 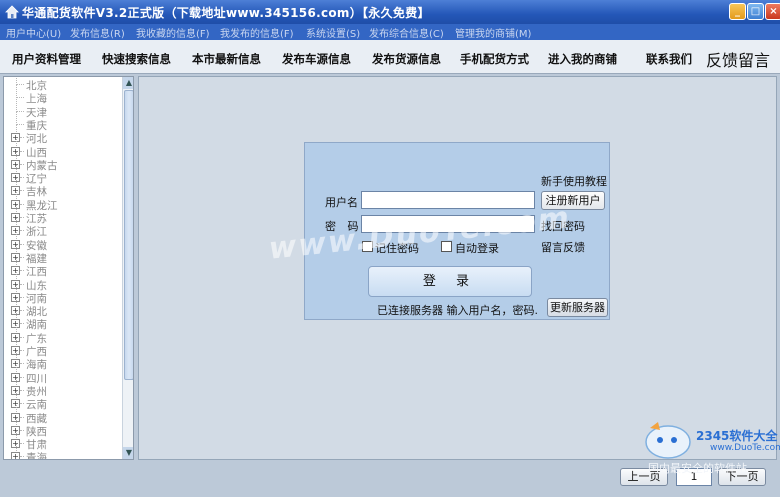 I want to click on toolbar-search: 快速搜索信息, so click(x=136, y=59).